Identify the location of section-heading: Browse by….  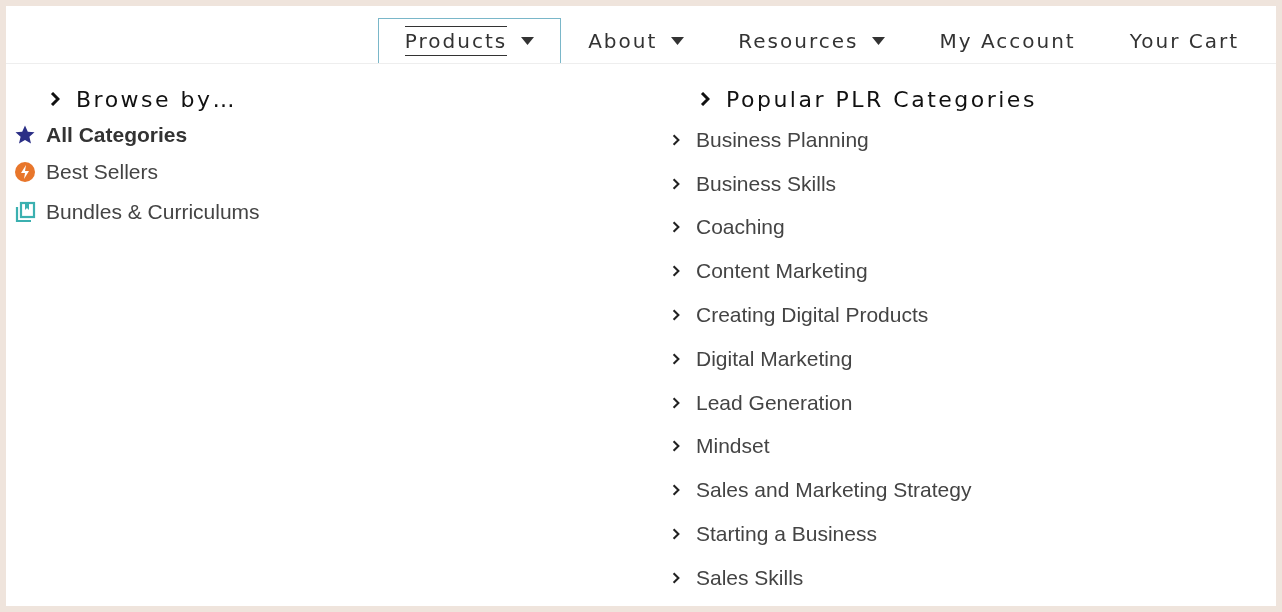
(157, 99).